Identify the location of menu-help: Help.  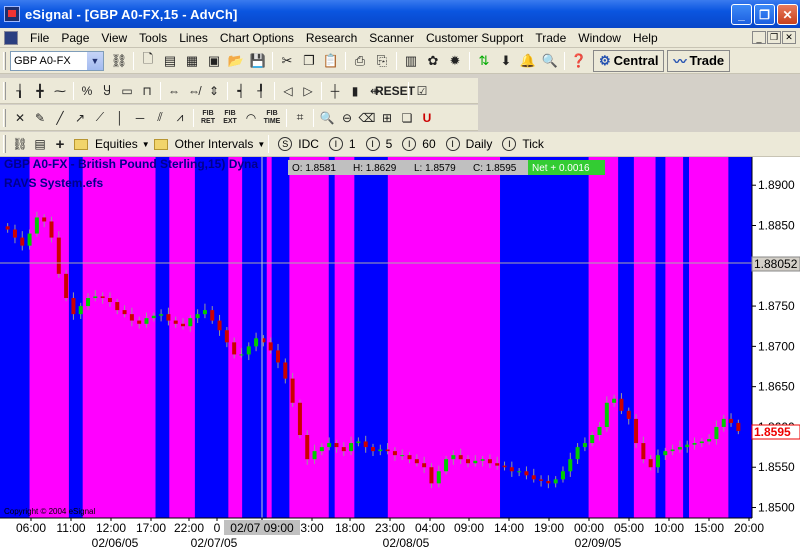
(645, 38).